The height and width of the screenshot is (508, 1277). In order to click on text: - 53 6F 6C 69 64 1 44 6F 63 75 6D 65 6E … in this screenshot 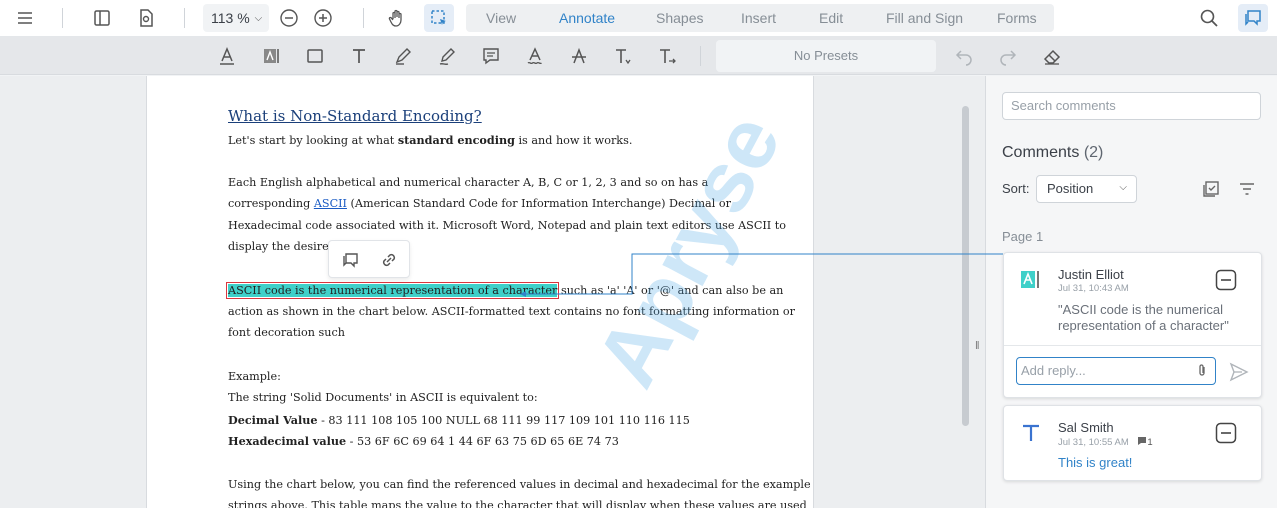, I will do `click(482, 441)`.